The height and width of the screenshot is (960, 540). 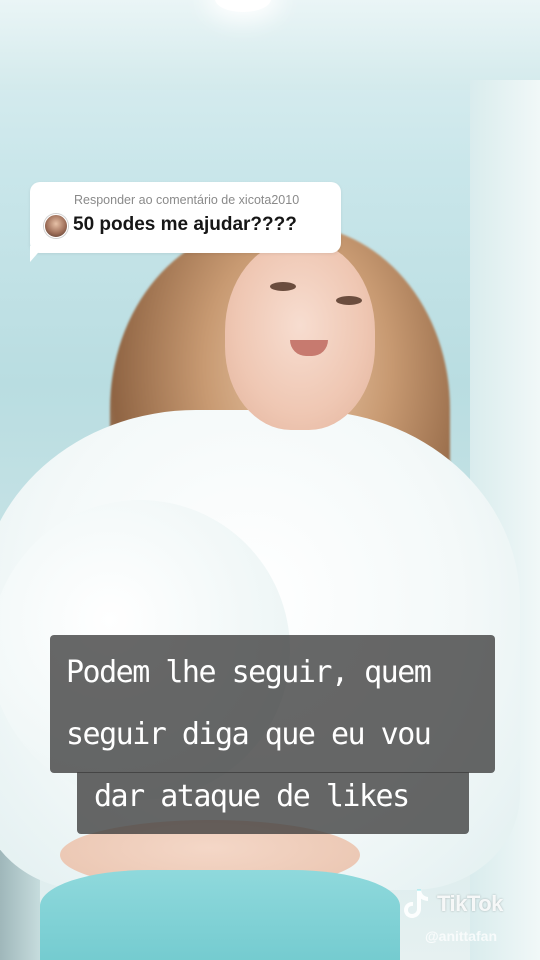 What do you see at coordinates (416, 903) in the screenshot?
I see `tiktok-logo-icon` at bounding box center [416, 903].